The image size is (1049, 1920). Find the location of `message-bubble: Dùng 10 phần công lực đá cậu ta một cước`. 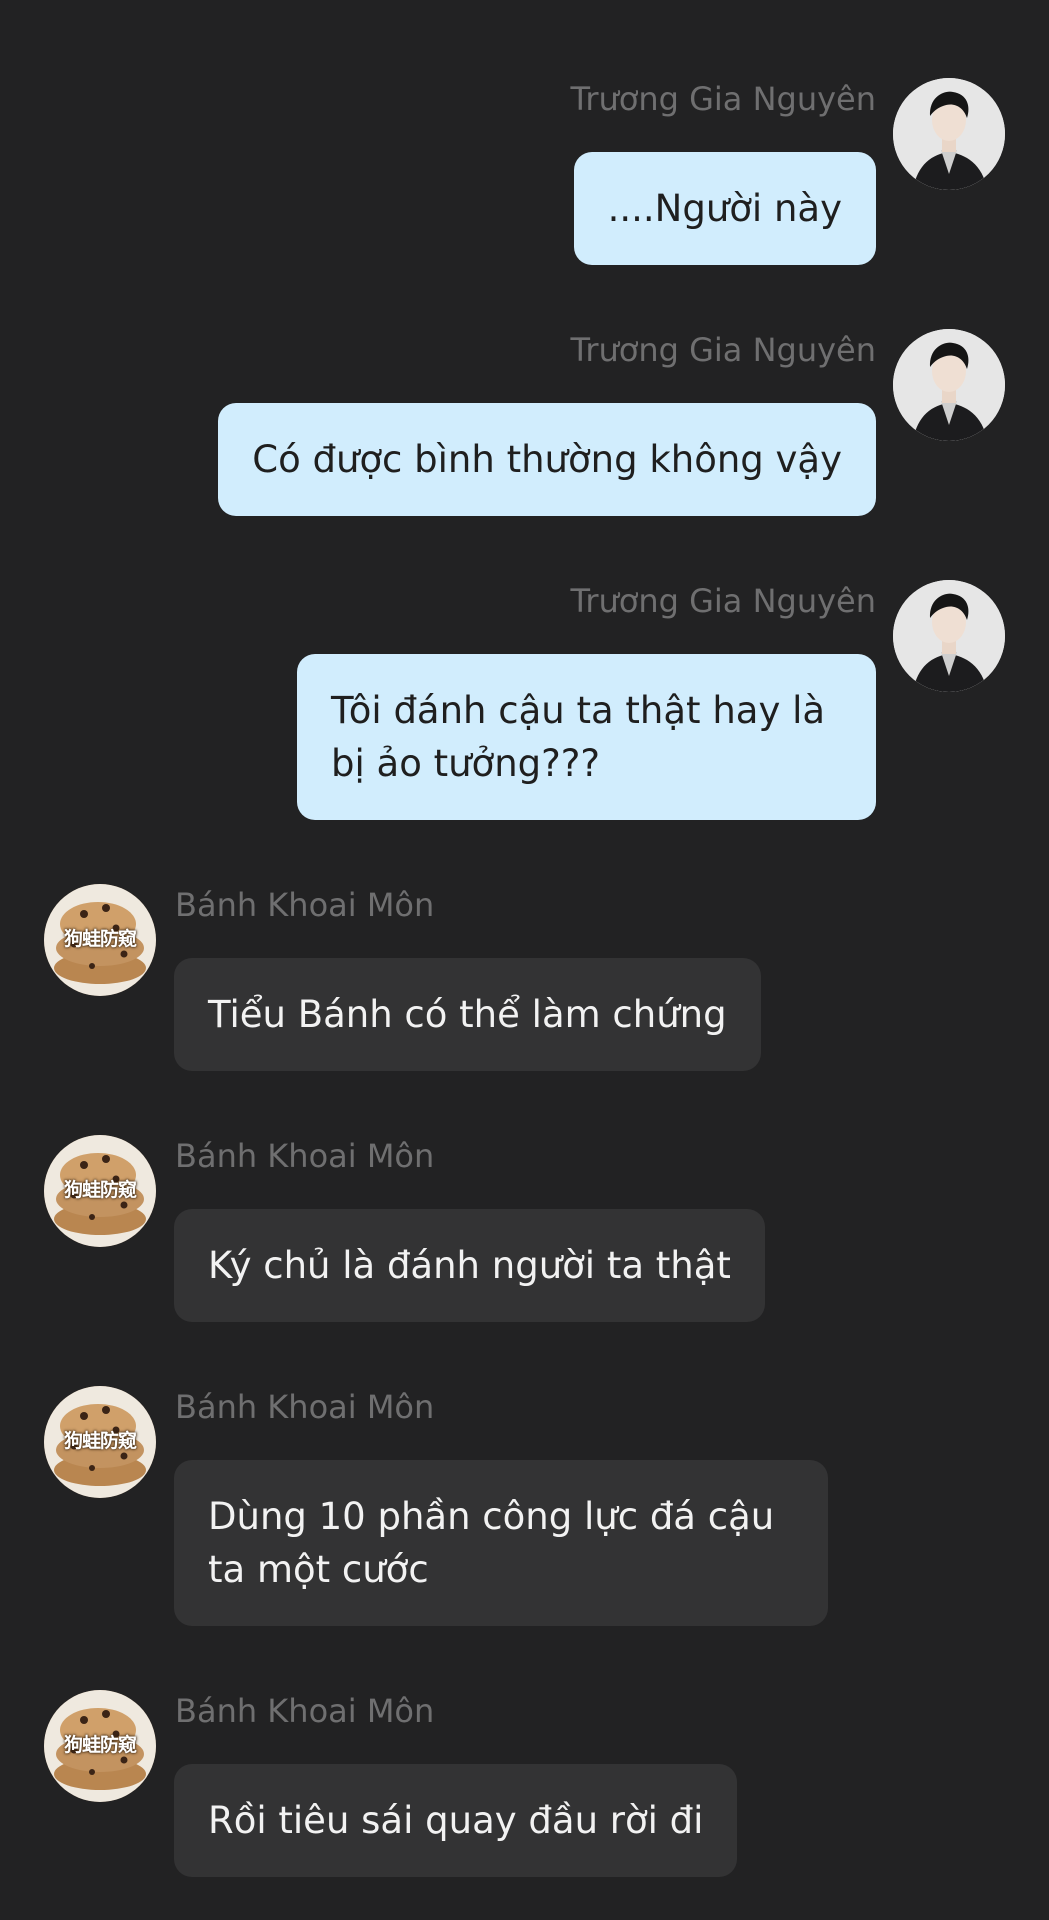

message-bubble: Dùng 10 phần công lực đá cậu ta một cước is located at coordinates (501, 1543).